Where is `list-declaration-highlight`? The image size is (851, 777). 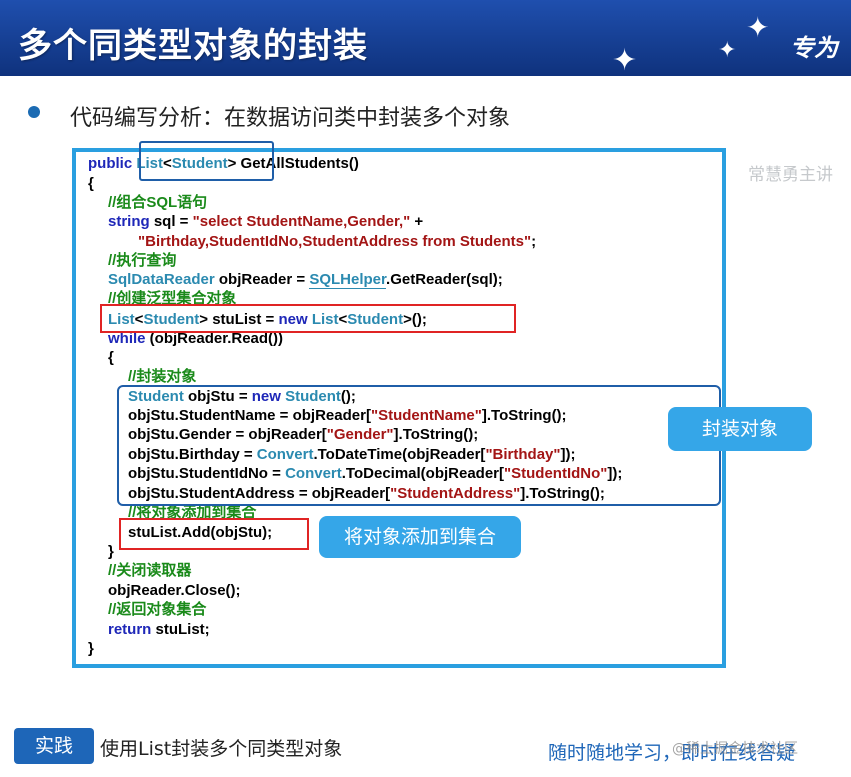 list-declaration-highlight is located at coordinates (308, 318).